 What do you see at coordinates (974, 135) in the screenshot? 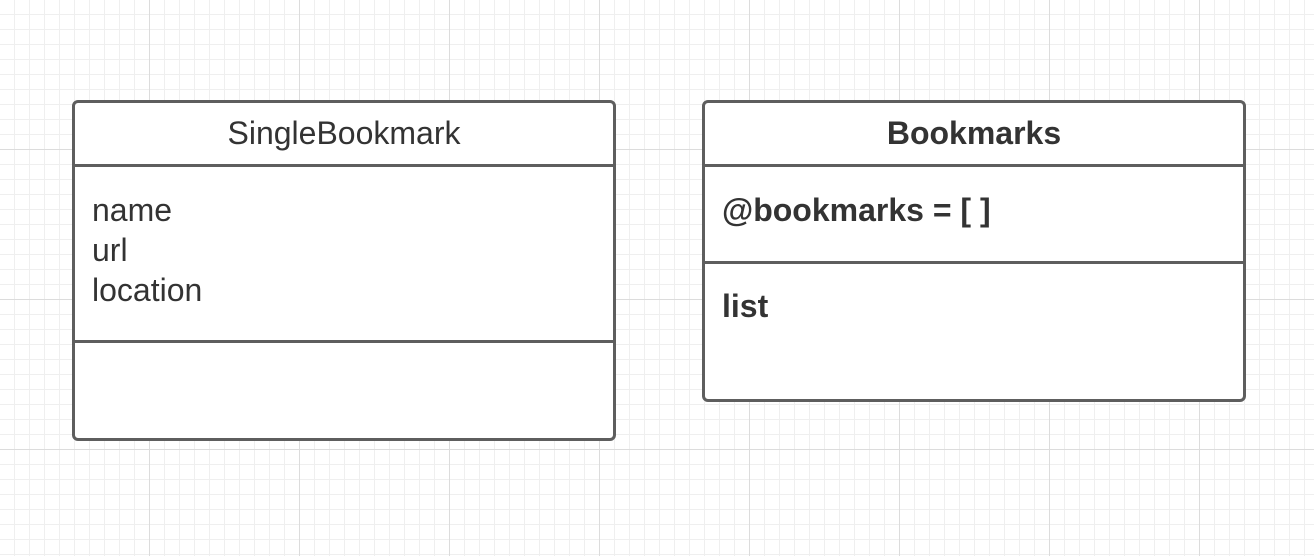
I see `class-name-bookmarks: Bookmarks` at bounding box center [974, 135].